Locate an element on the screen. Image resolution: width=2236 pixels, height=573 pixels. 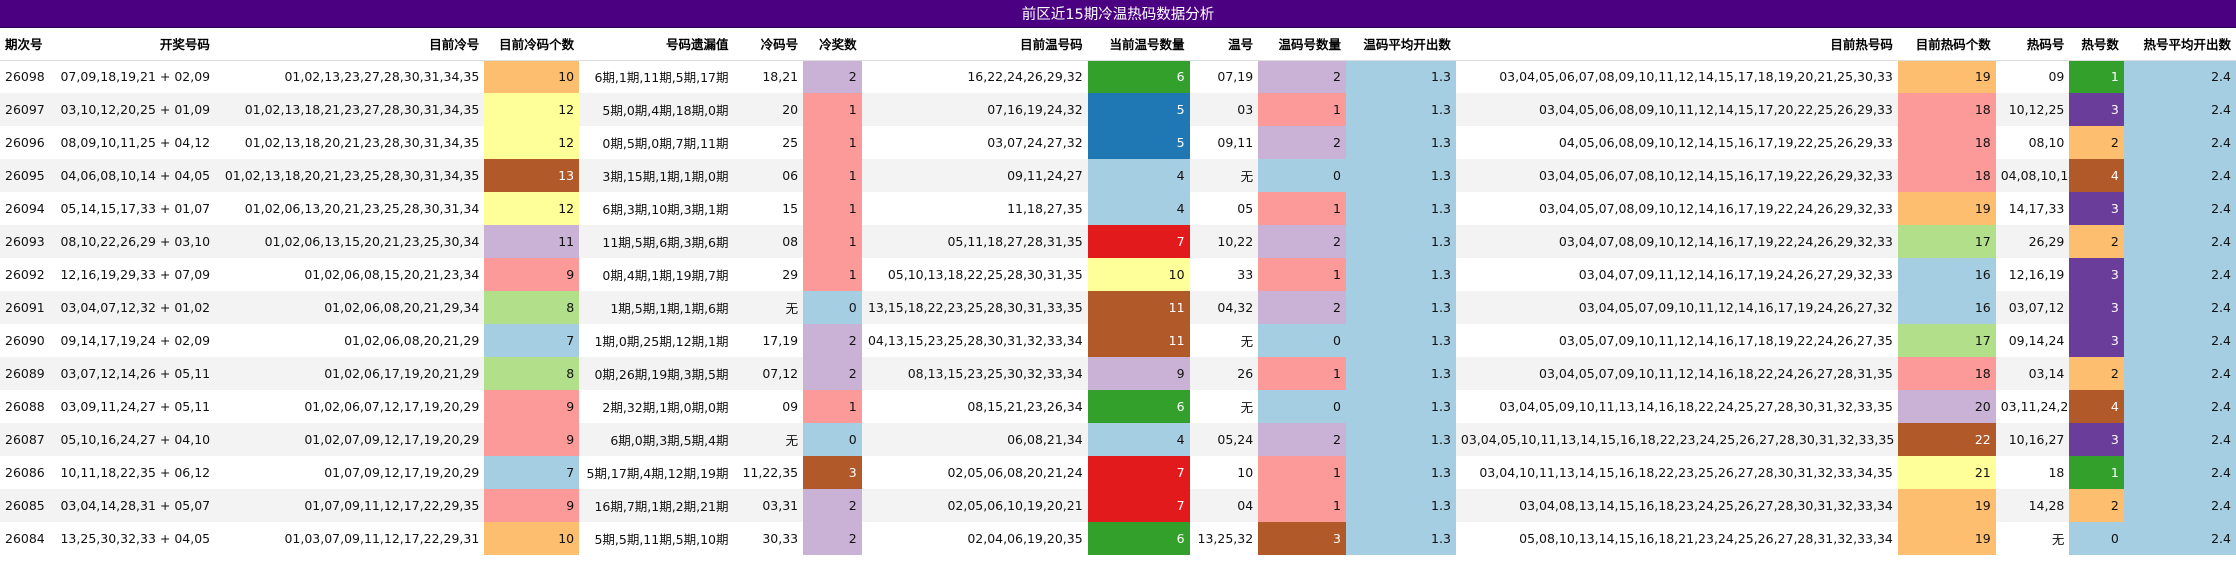
cold-numbers-cell: 01,02,06,08,20,21,29,34 is located at coordinates (349, 307).